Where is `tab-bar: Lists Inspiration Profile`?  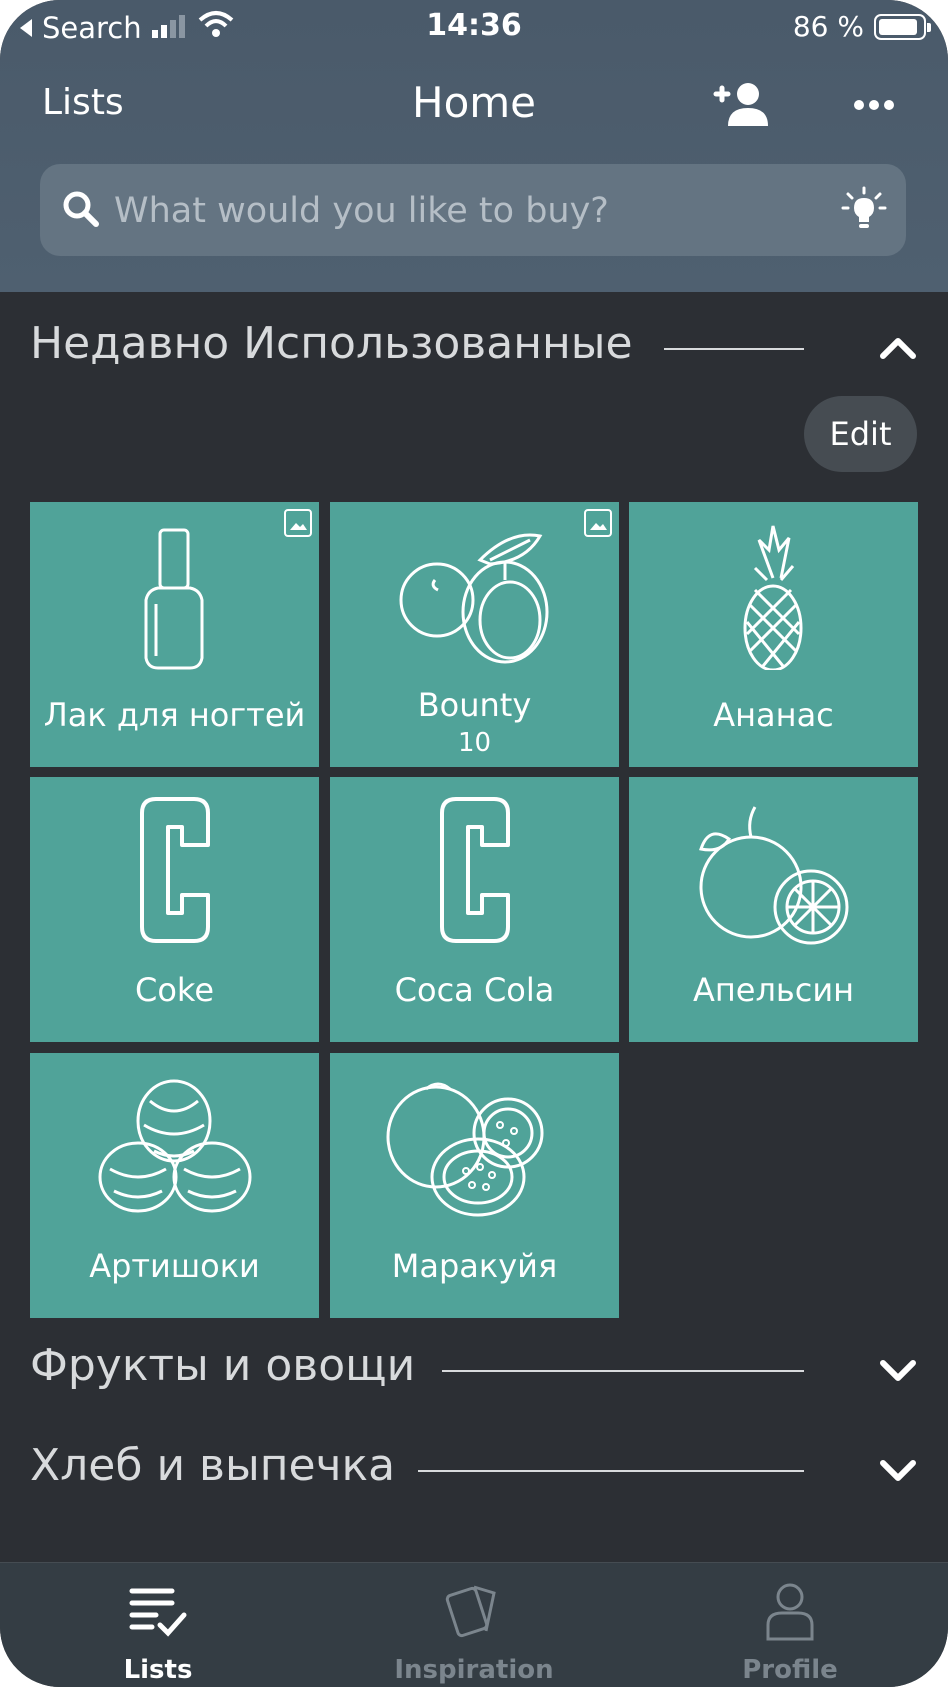 tab-bar: Lists Inspiration Profile is located at coordinates (474, 1624).